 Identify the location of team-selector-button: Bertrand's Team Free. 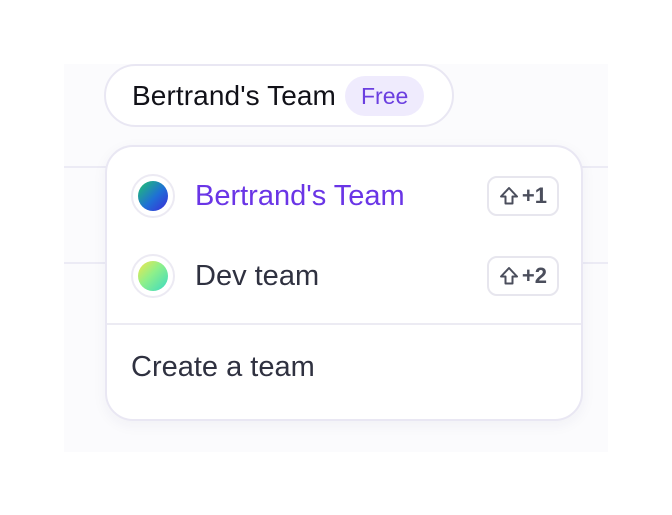
(279, 95).